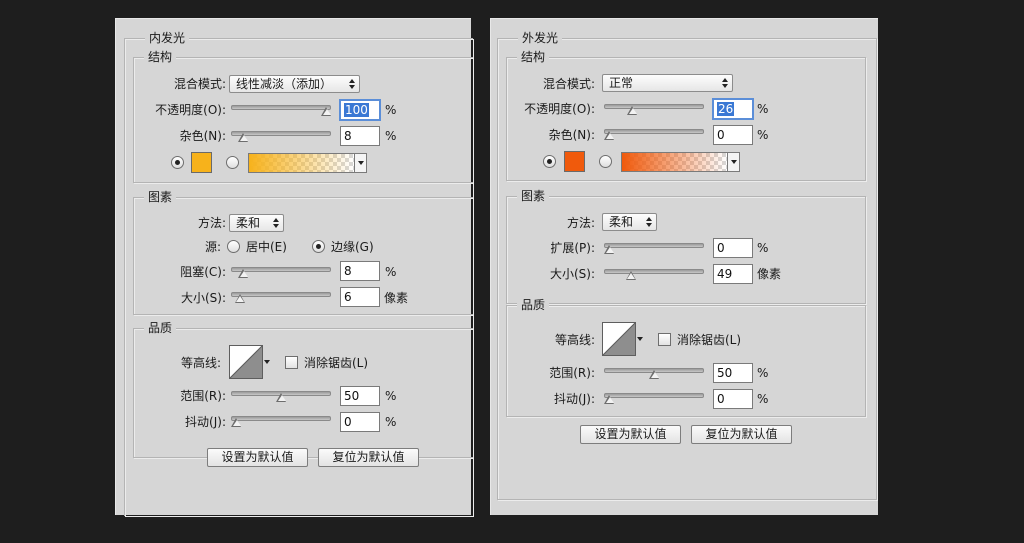  What do you see at coordinates (368, 457) in the screenshot?
I see `inner-reset-default-button: 复位为默认值` at bounding box center [368, 457].